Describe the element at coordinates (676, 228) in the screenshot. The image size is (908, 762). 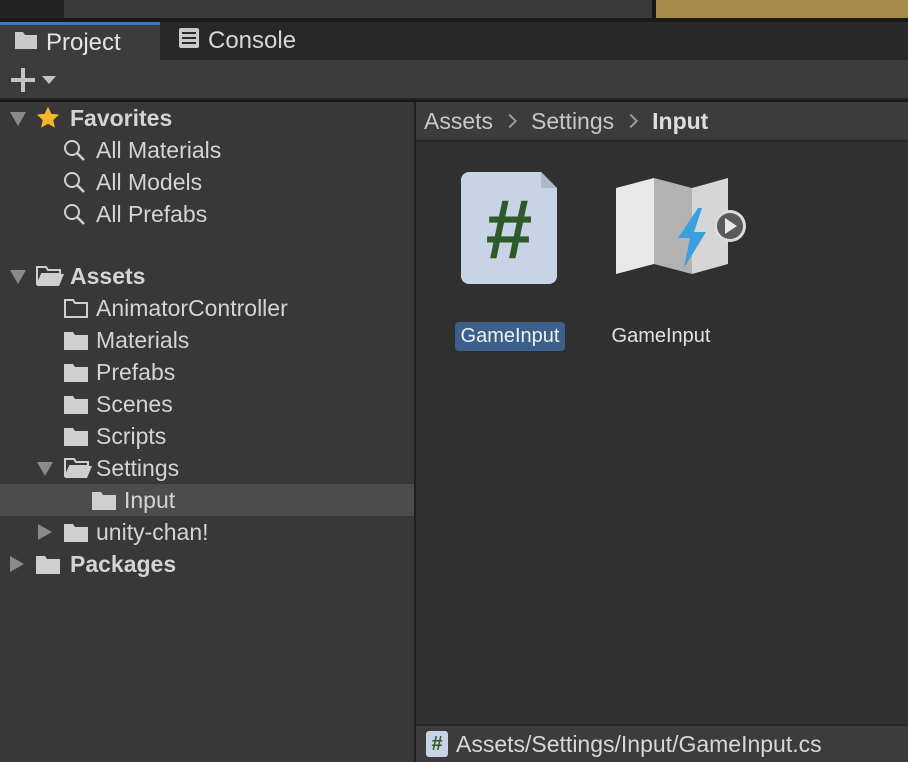
I see `input-actions-icon` at that location.